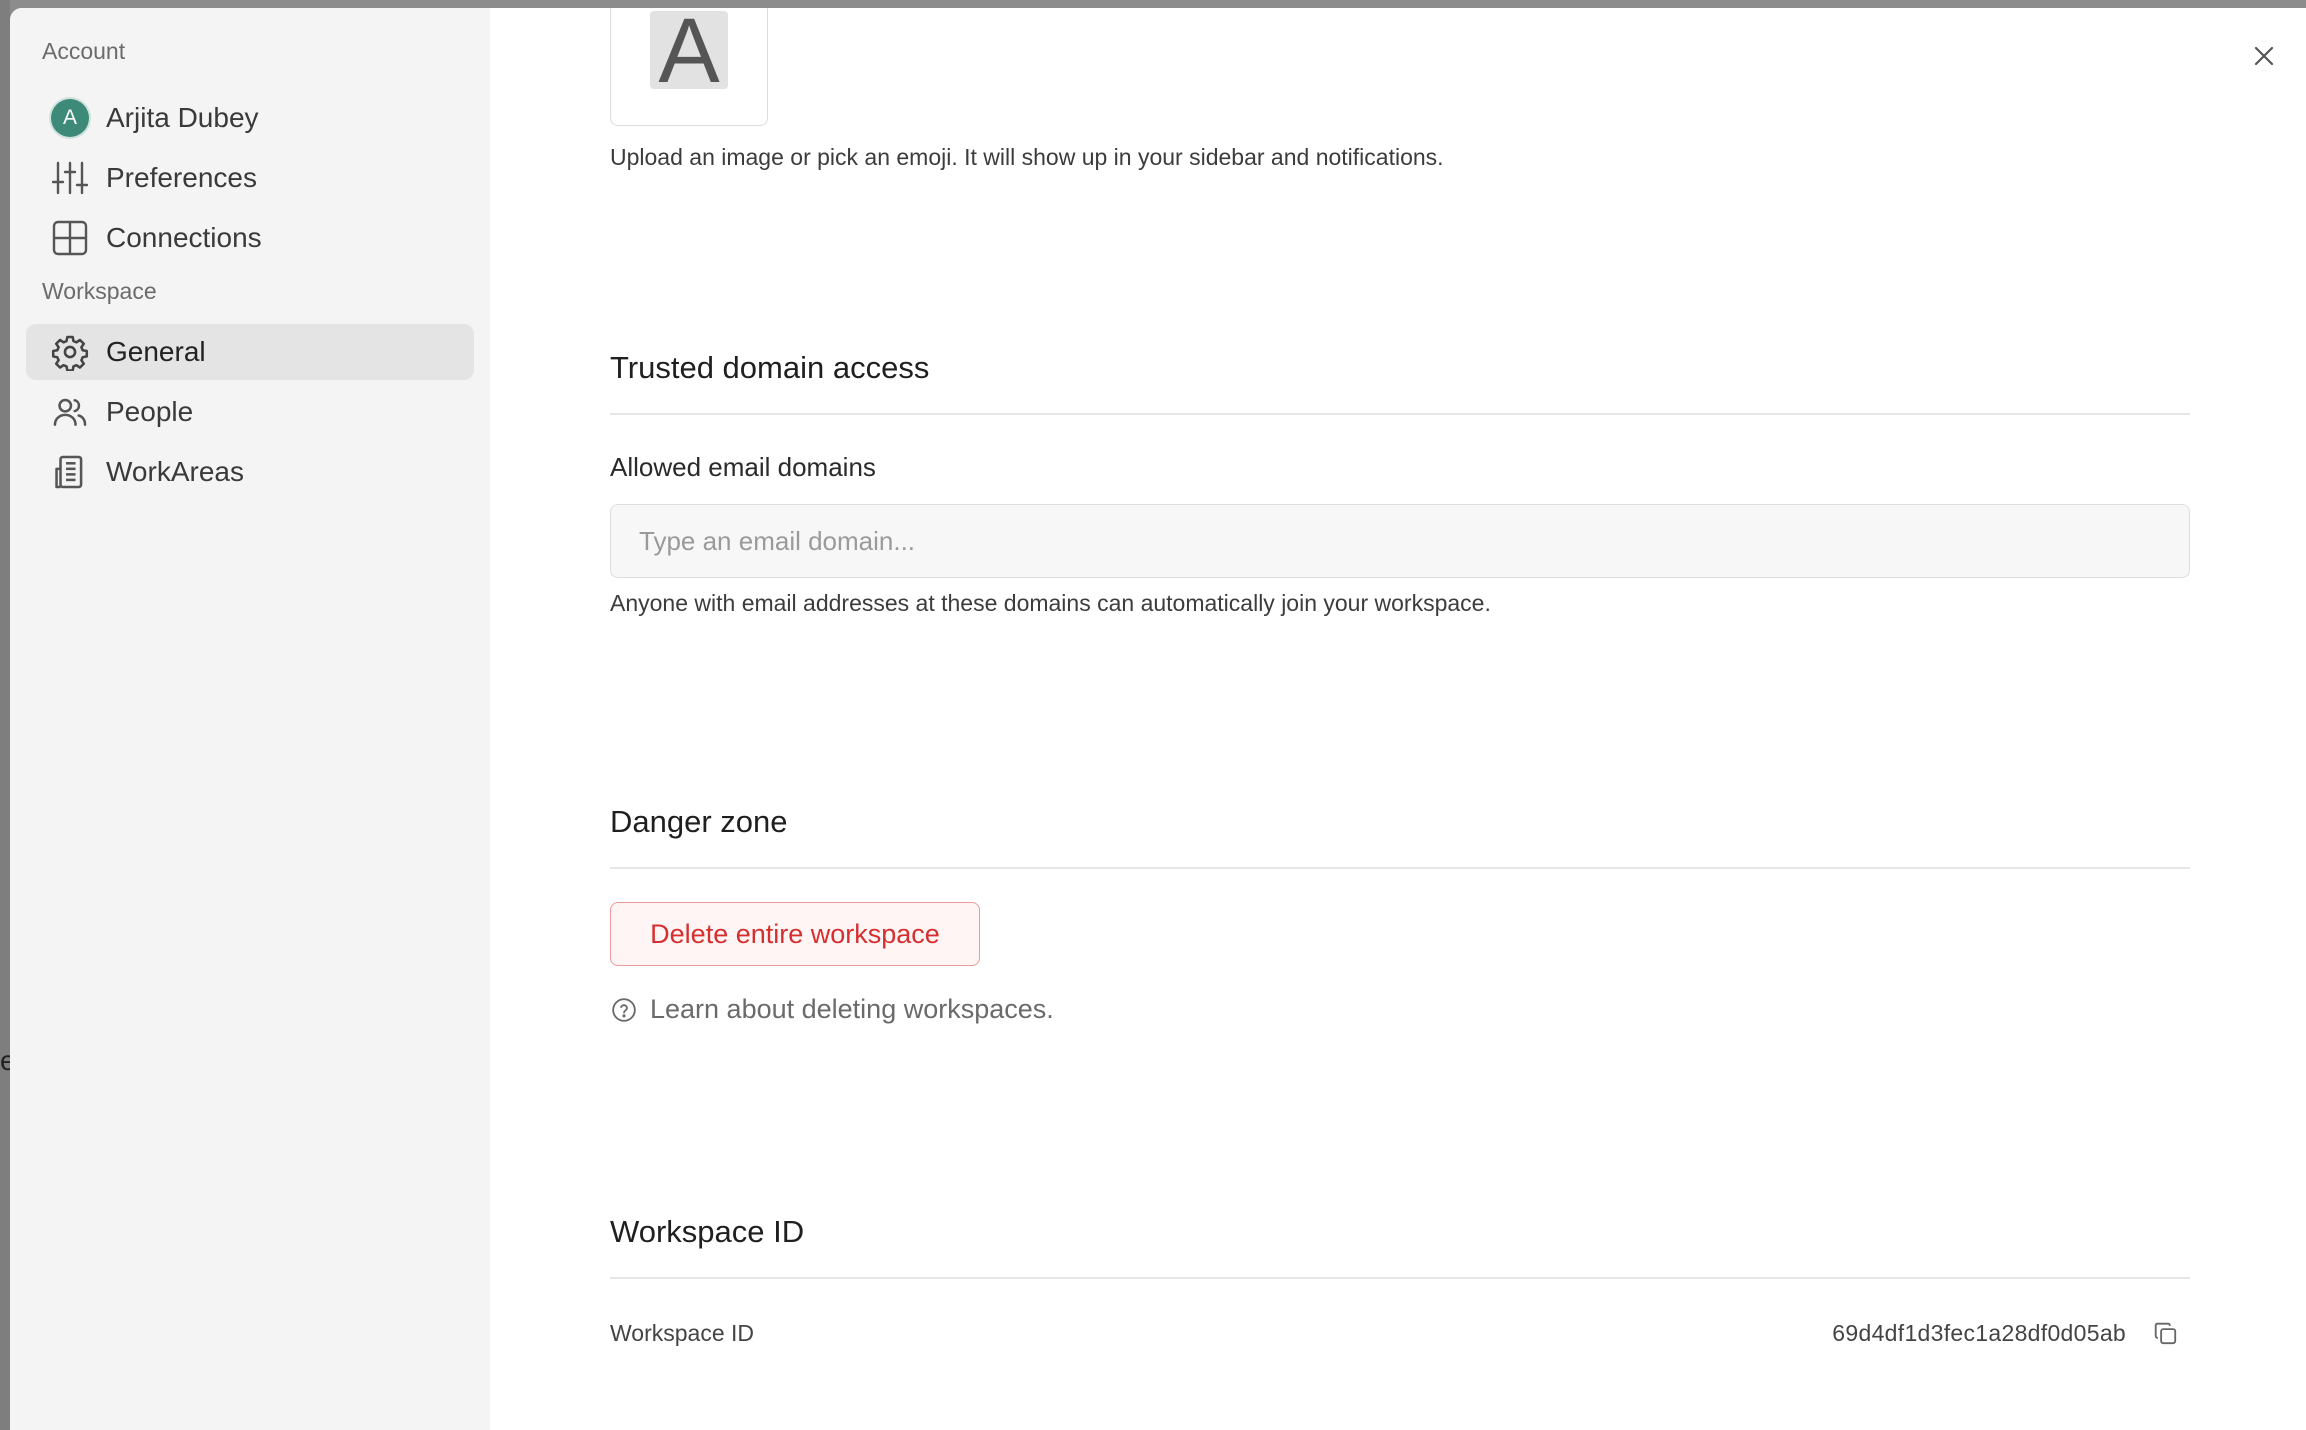 This screenshot has width=2306, height=1430. Describe the element at coordinates (250, 412) in the screenshot. I see `sidebar-item-people: People` at that location.